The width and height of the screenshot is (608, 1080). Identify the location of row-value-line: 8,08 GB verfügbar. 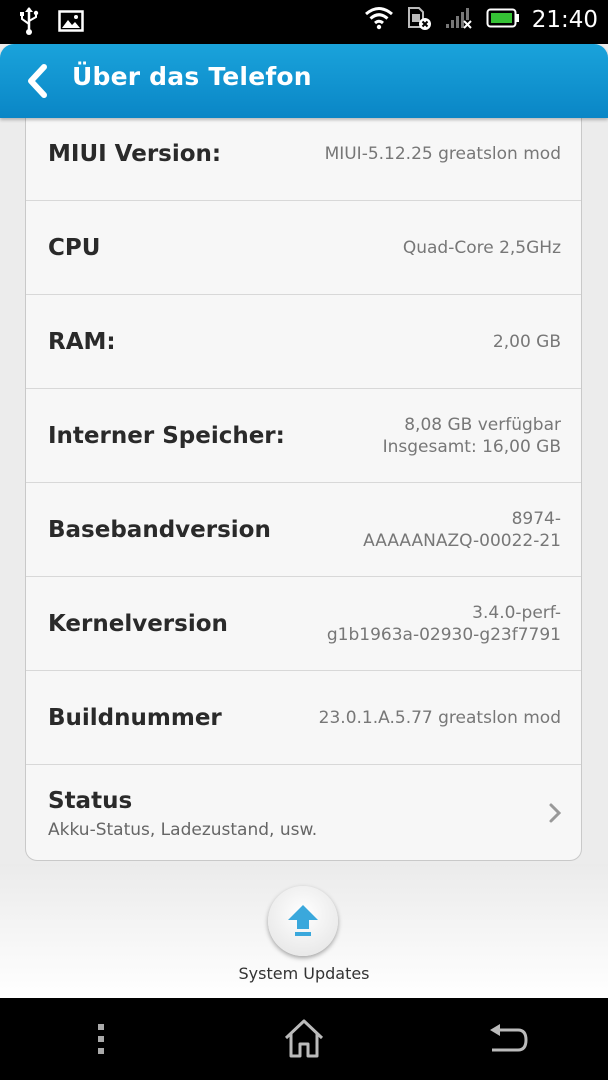
(482, 425).